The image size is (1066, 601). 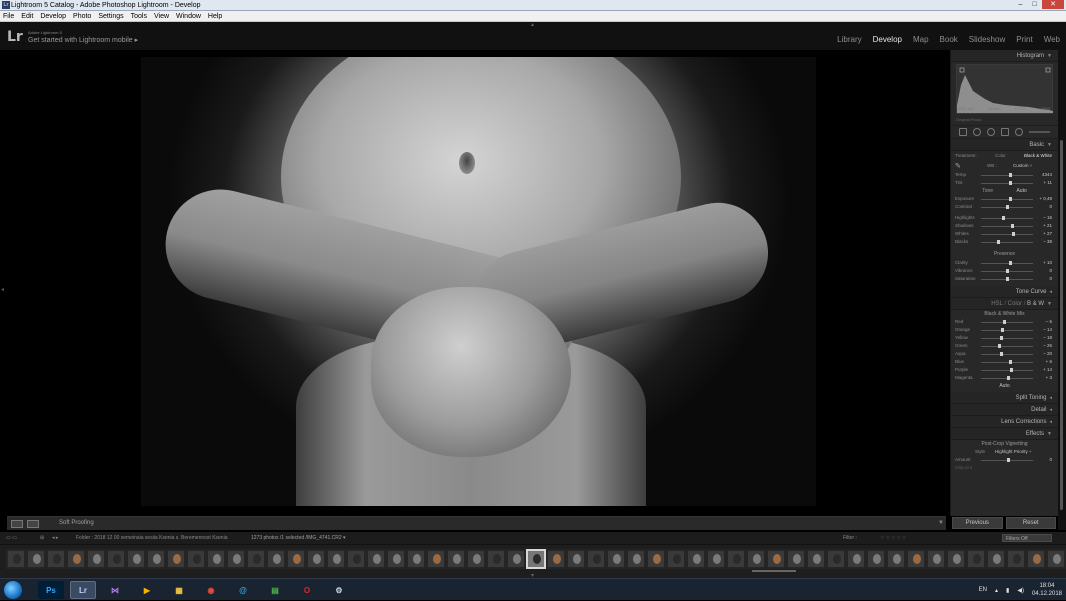 I want to click on module-slideshow: Slideshow, so click(x=987, y=39).